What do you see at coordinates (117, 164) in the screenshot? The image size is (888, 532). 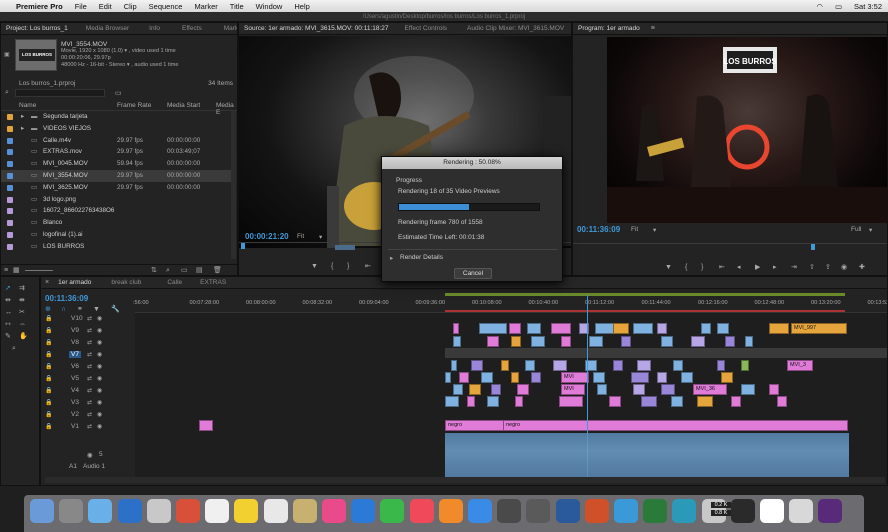 I see `project-row: ▭ MVI_0045.MOV 59.94 fps 00:00:00:00` at bounding box center [117, 164].